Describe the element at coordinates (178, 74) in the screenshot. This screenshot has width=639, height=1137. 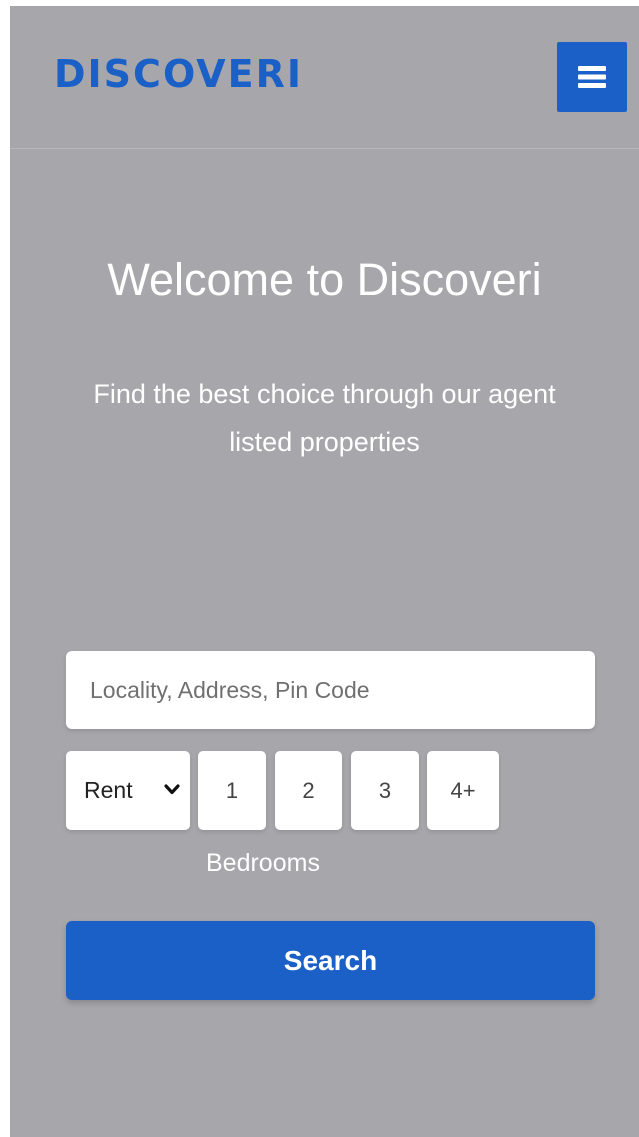
I see `logo: DISCOVERI` at that location.